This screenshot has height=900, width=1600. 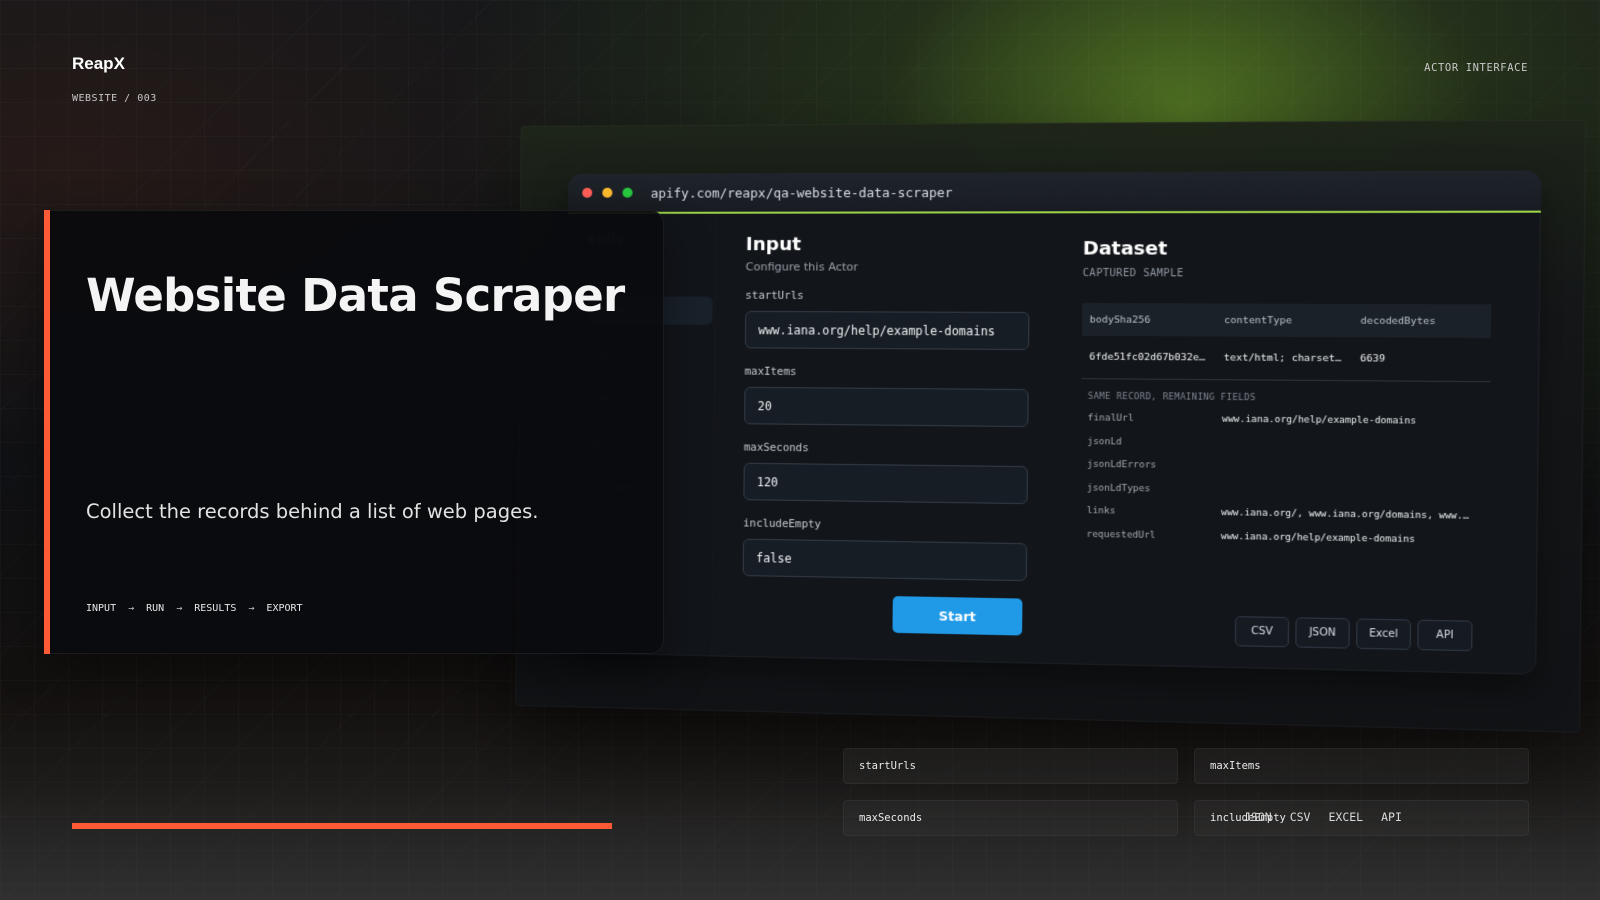 I want to click on decoded-bytes-value: 6639, so click(x=1373, y=359).